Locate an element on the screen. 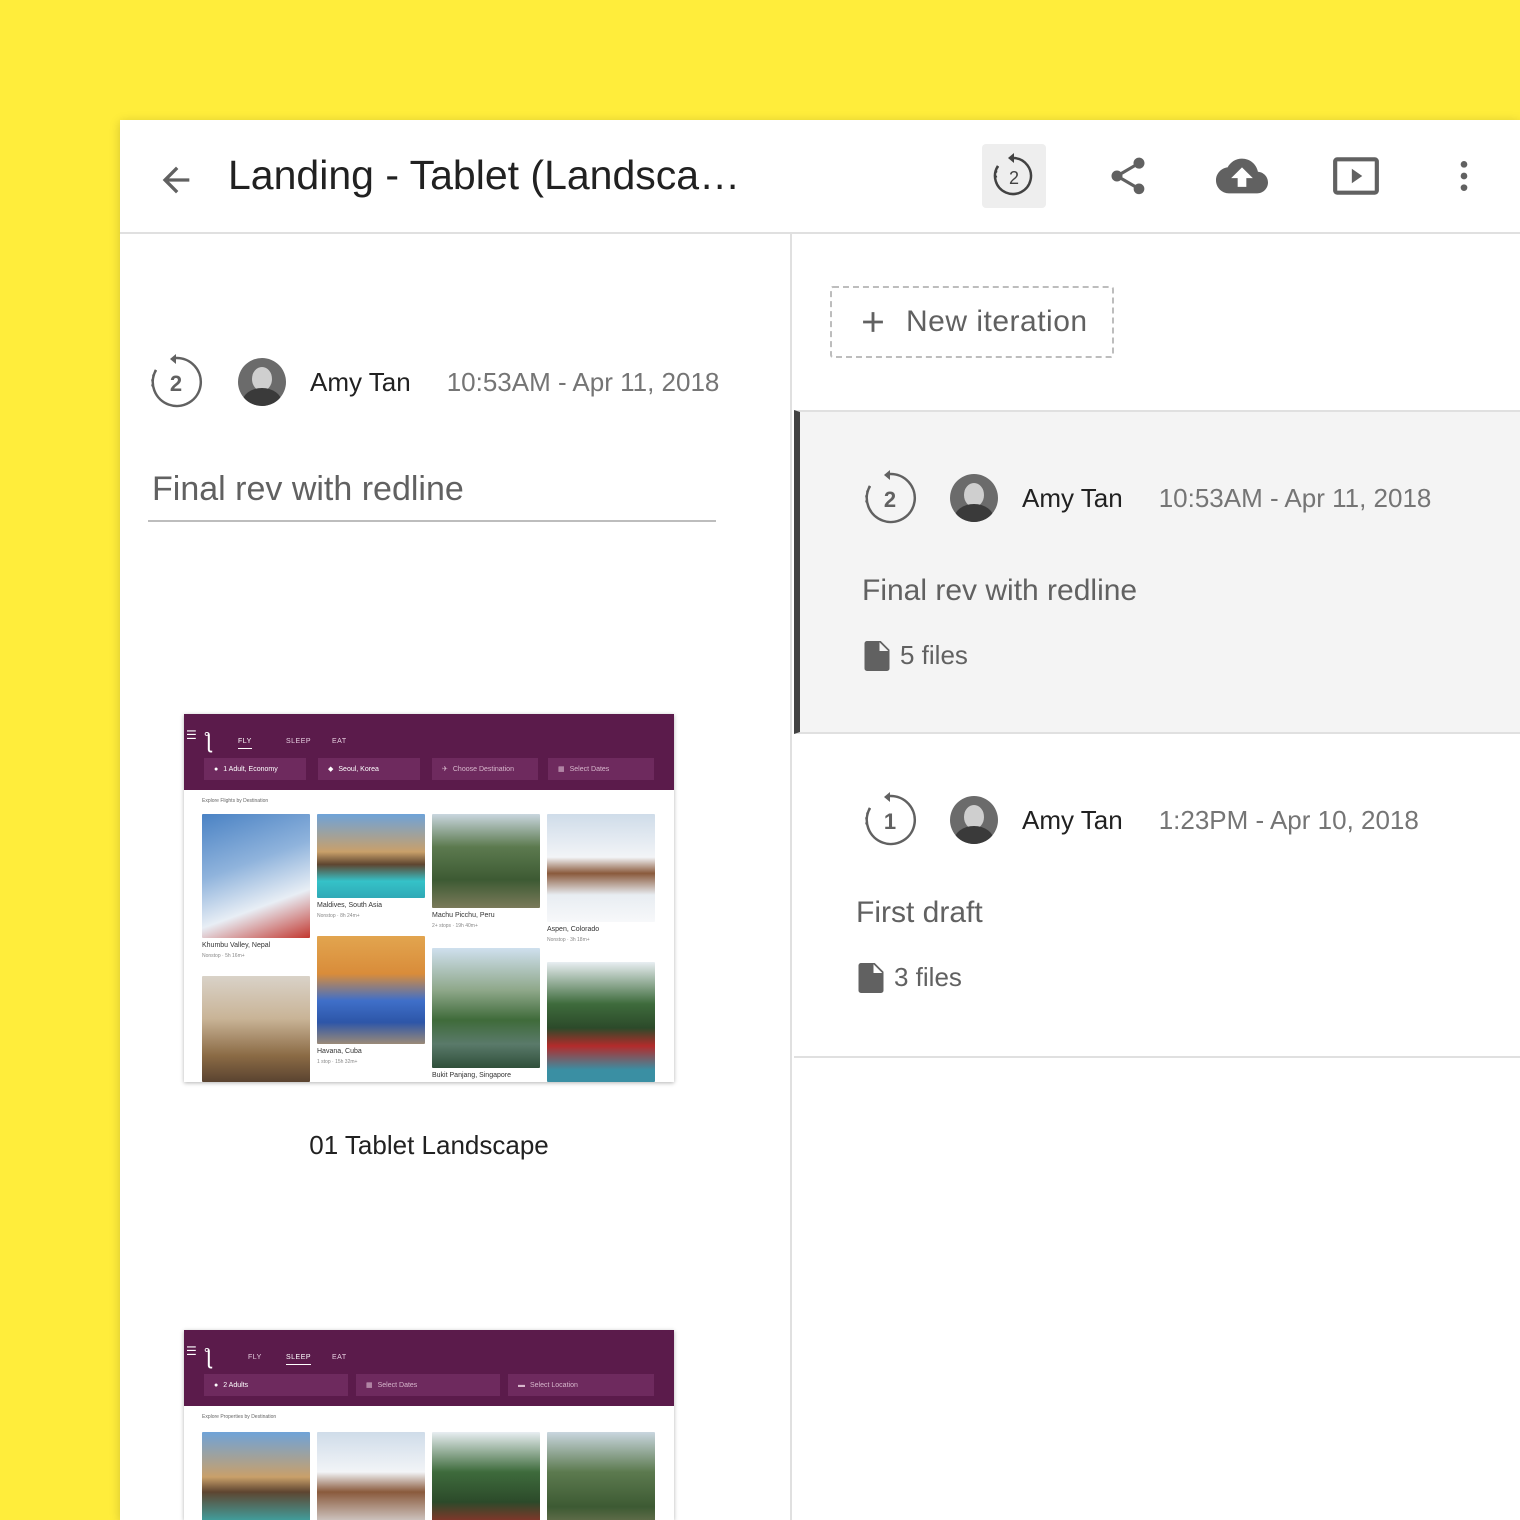  cloud-upload-icon is located at coordinates (1242, 176).